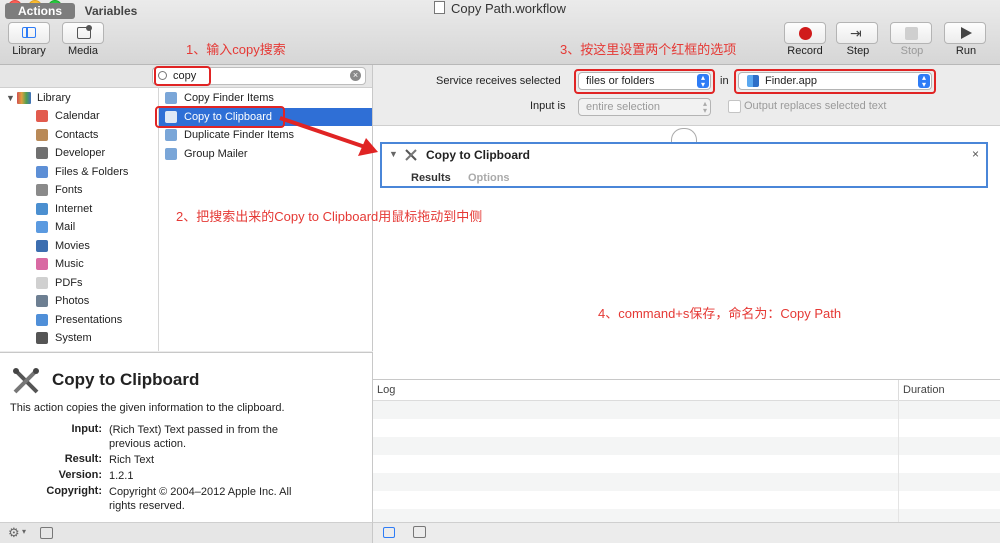  What do you see at coordinates (648, 49) in the screenshot?
I see `annotation-step3: 3、按这里设置两个红框的选项` at bounding box center [648, 49].